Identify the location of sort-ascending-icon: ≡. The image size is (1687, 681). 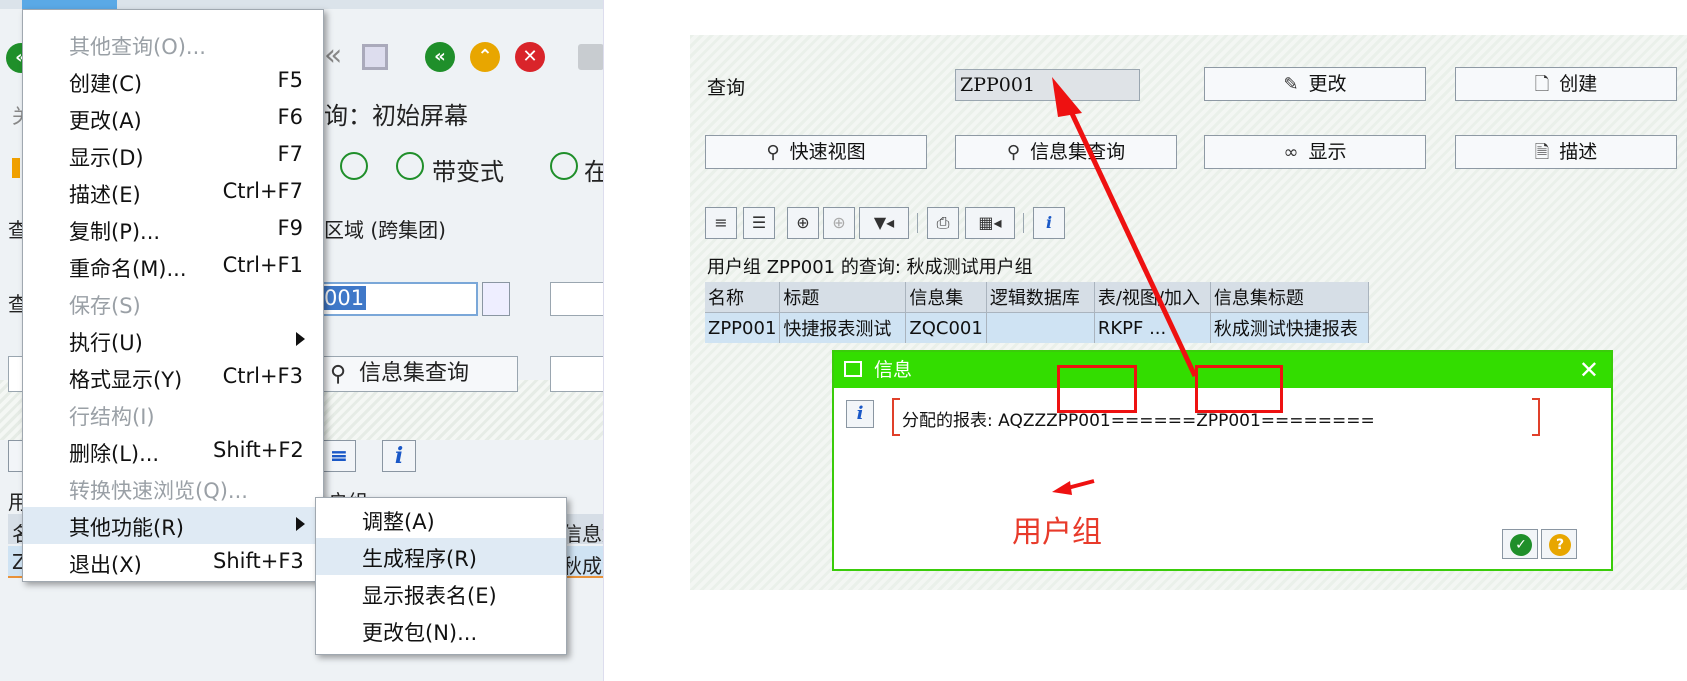
(721, 223).